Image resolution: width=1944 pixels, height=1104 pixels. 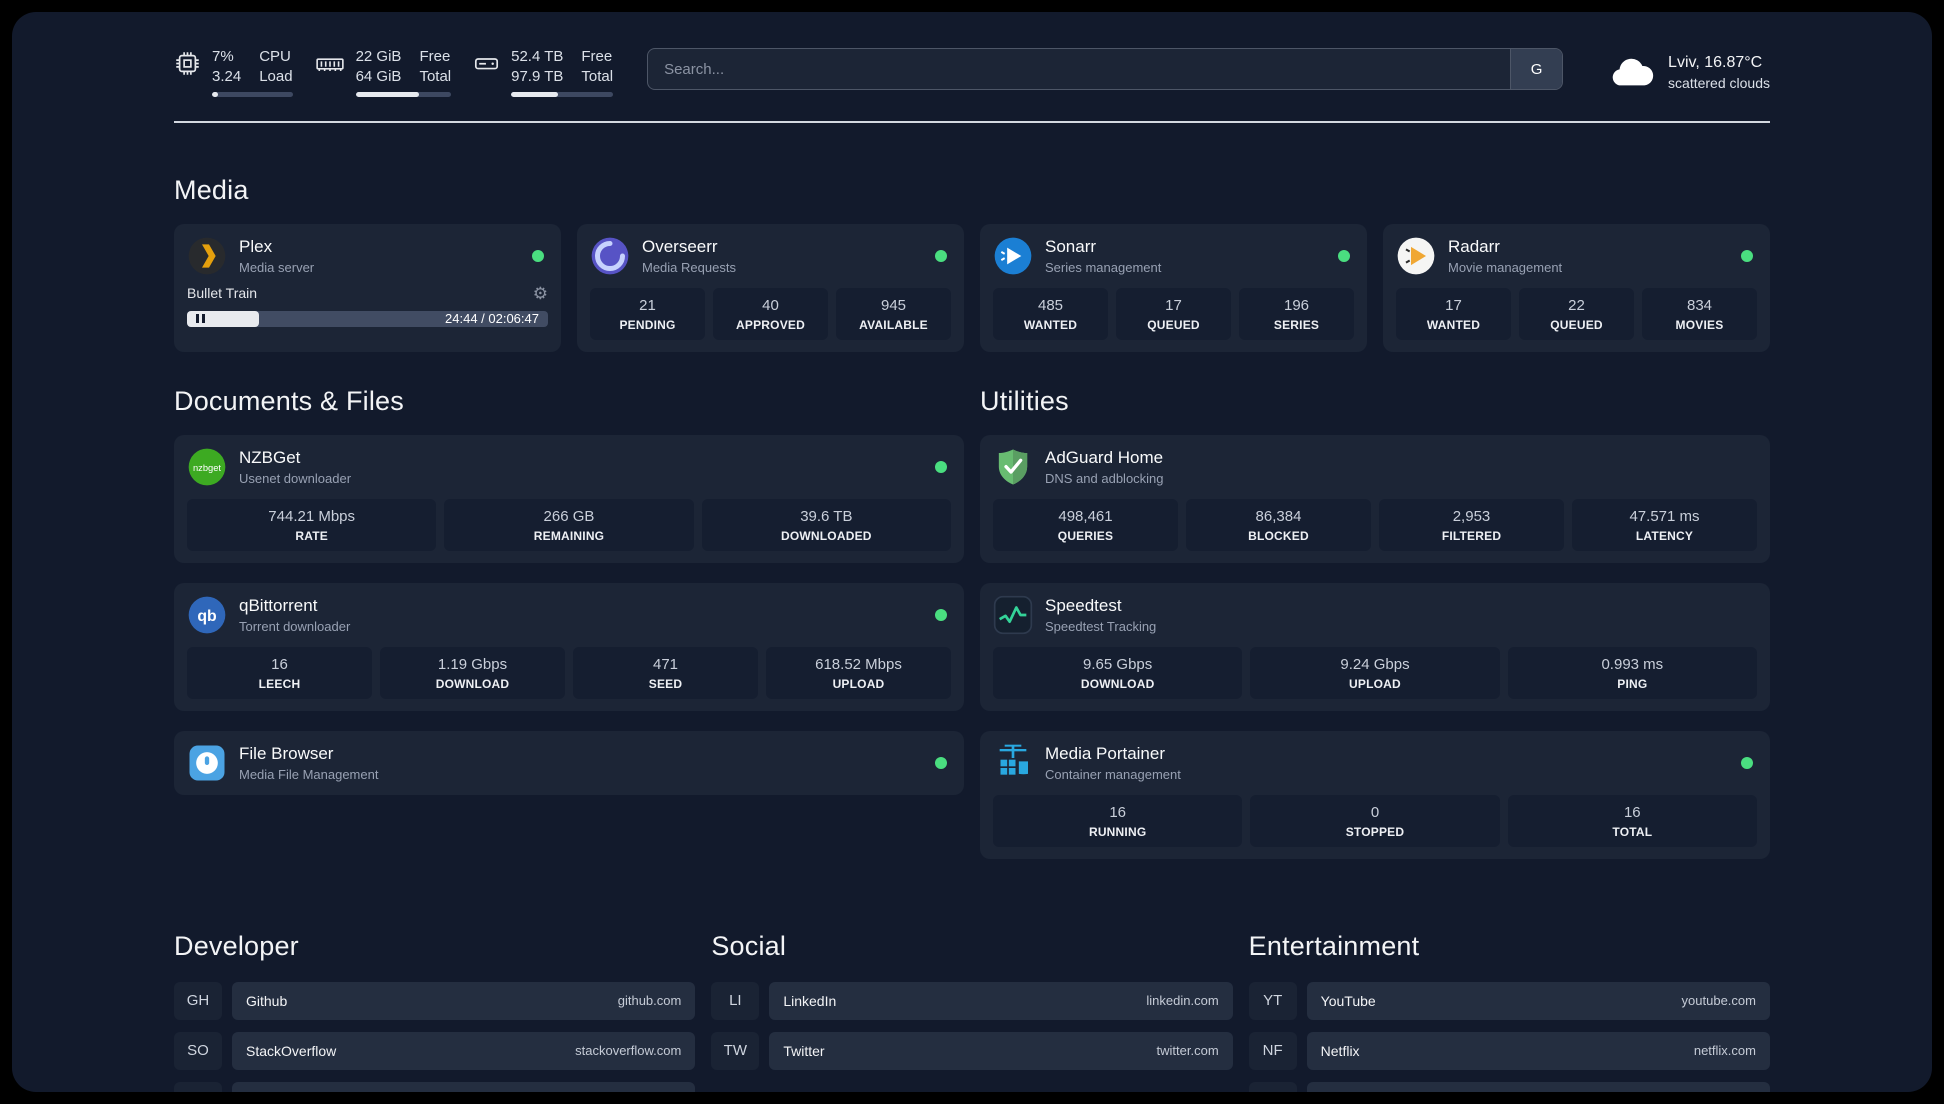 I want to click on stat-label: TOTAL, so click(x=1632, y=831).